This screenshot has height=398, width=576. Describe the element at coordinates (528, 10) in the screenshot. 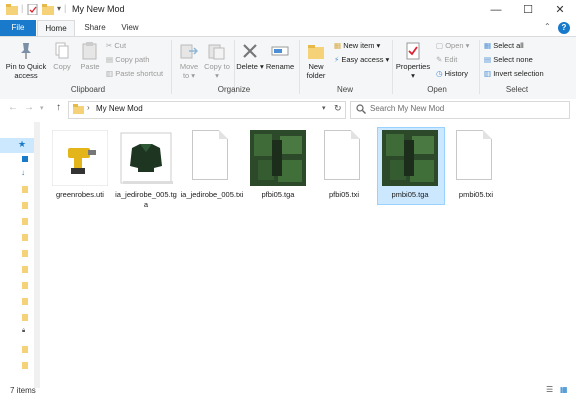

I see `maximize-button: ☐` at that location.